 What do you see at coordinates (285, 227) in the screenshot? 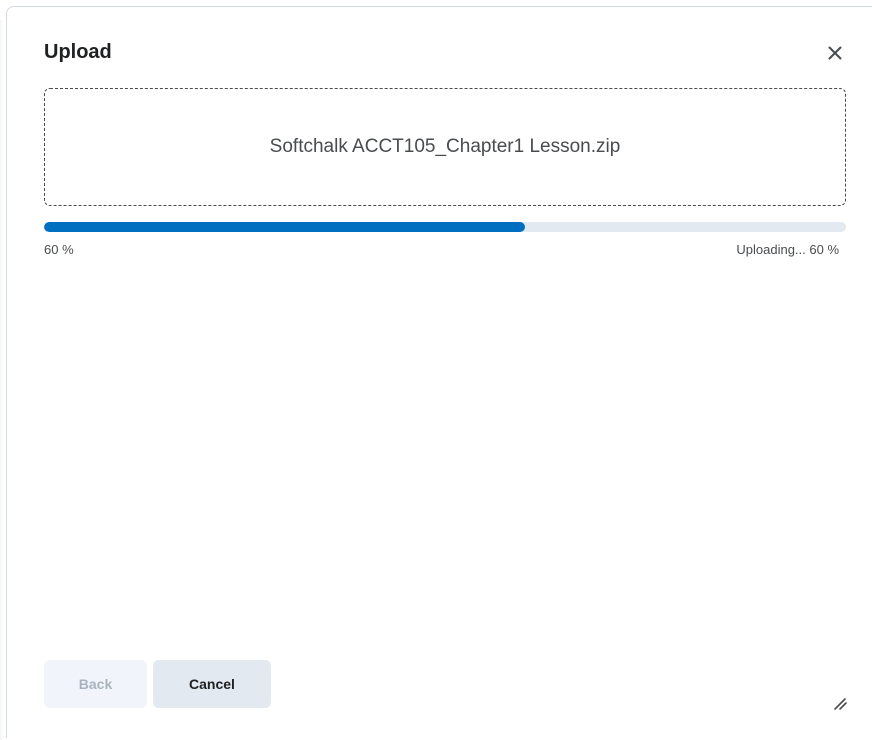
I see `upload-progress-fill` at bounding box center [285, 227].